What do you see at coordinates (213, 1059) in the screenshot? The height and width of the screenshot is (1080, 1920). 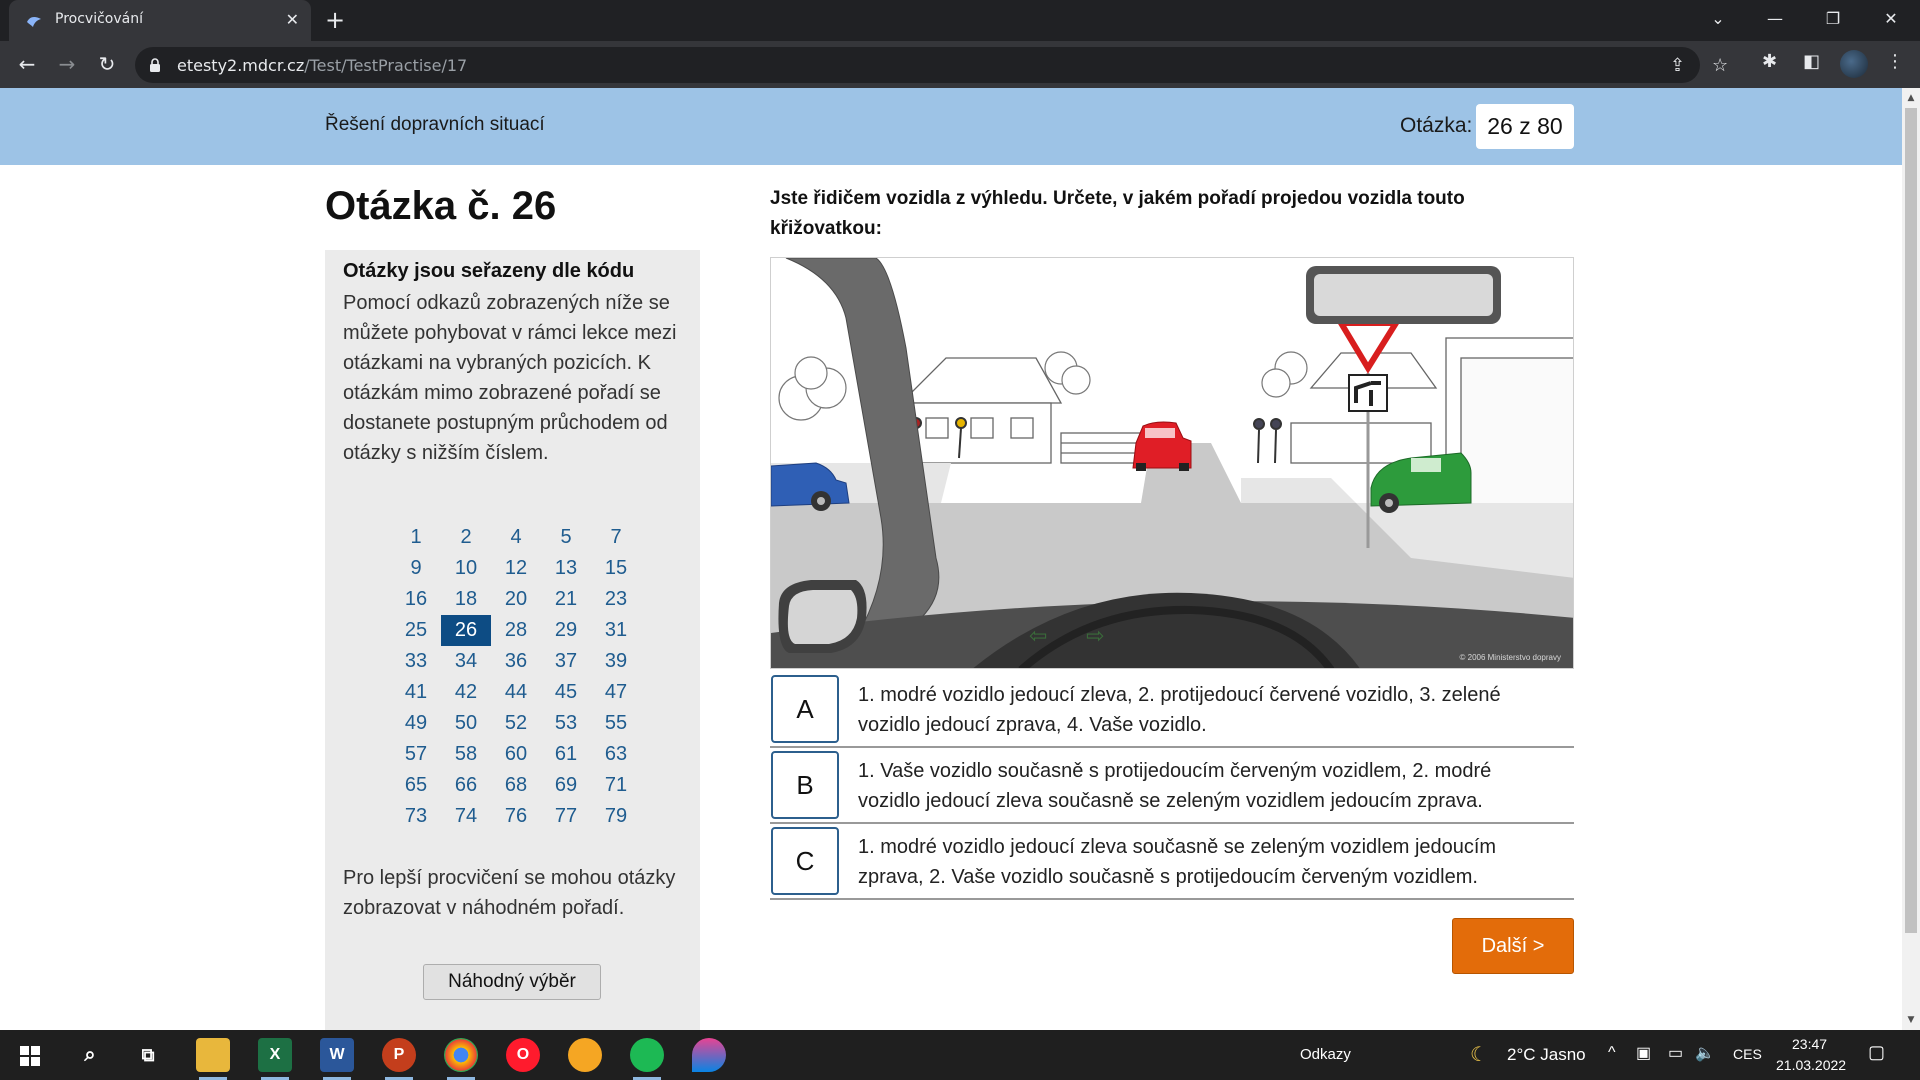 I see `file-explorer-icon` at bounding box center [213, 1059].